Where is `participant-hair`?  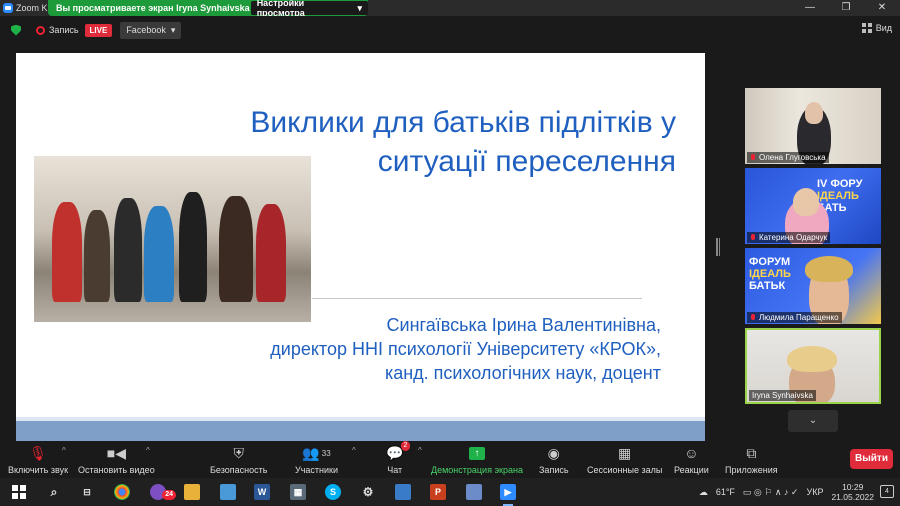 participant-hair is located at coordinates (829, 269).